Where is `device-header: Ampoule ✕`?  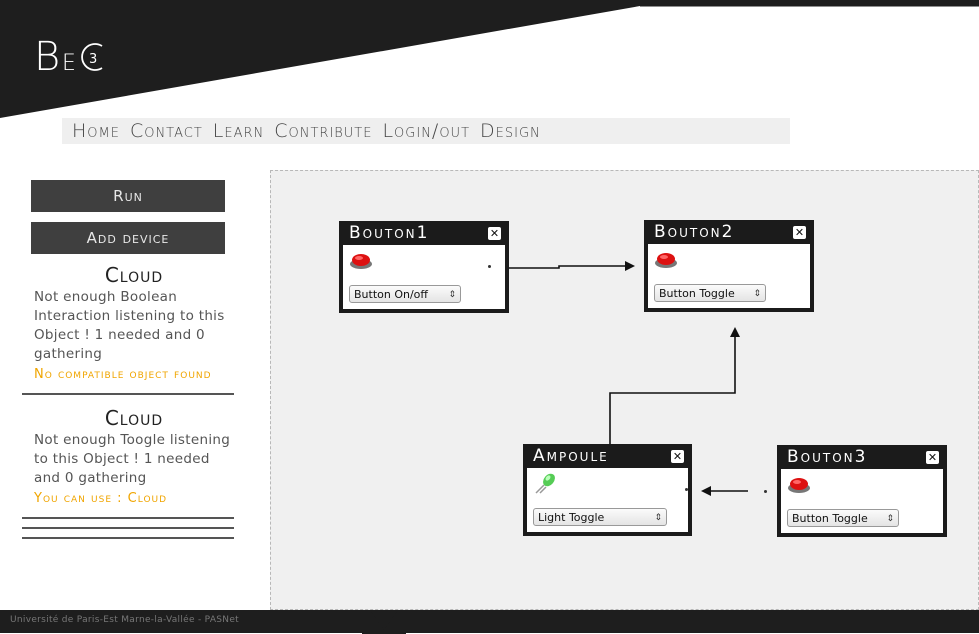
device-header: Ampoule ✕ is located at coordinates (607, 456).